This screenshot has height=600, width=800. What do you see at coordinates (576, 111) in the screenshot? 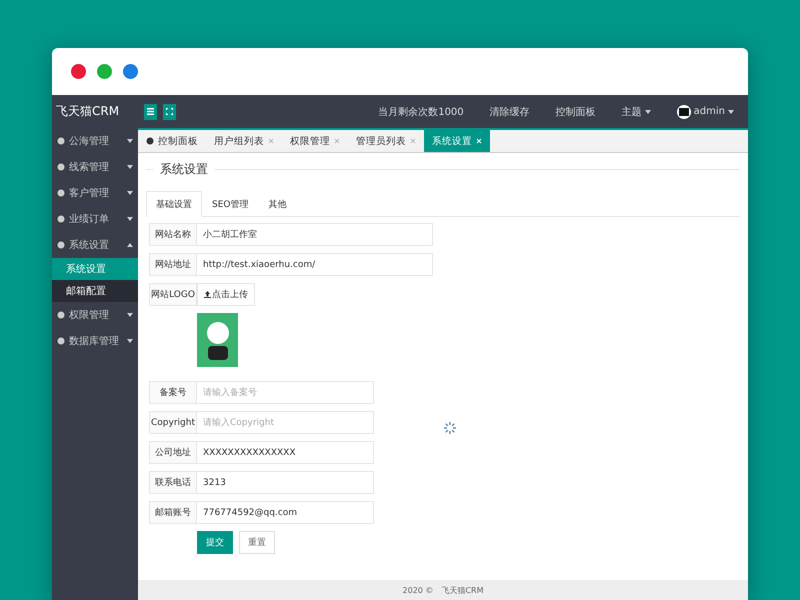
I see `header-link: 控制面板` at bounding box center [576, 111].